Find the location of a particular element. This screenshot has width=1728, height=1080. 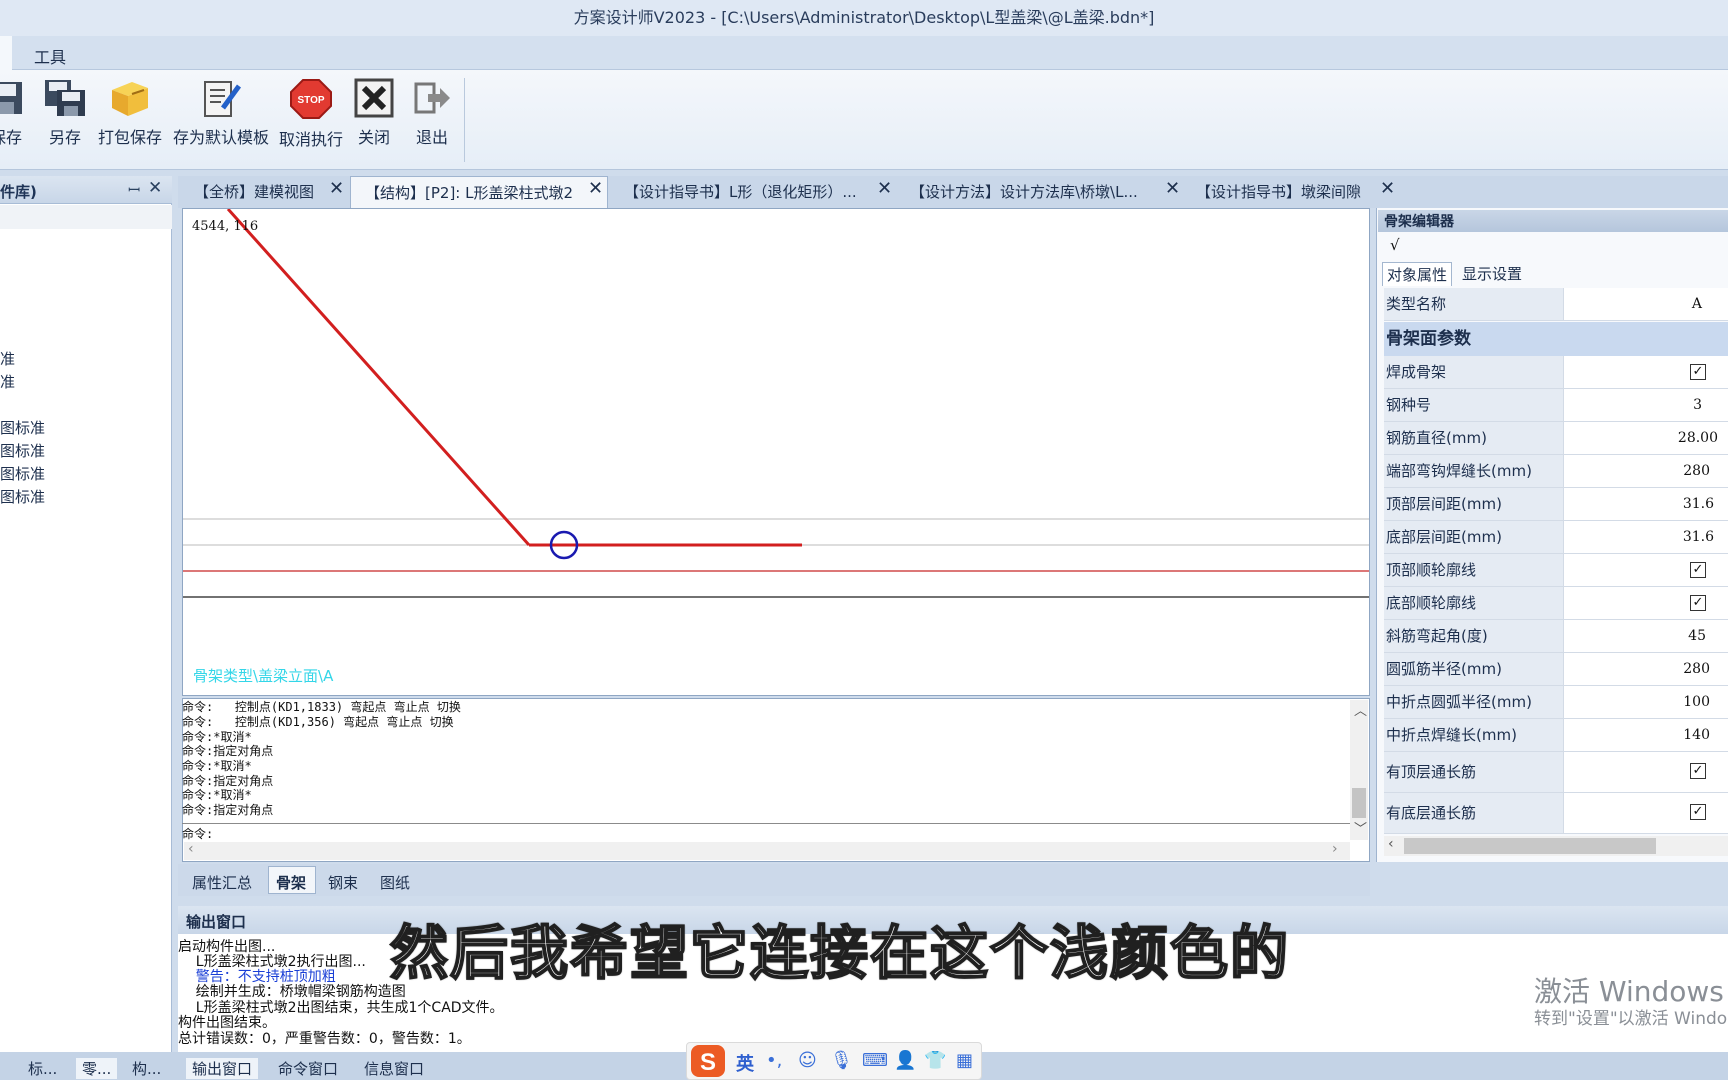

toolbox-grid-icon: ▦ is located at coordinates (964, 1060).